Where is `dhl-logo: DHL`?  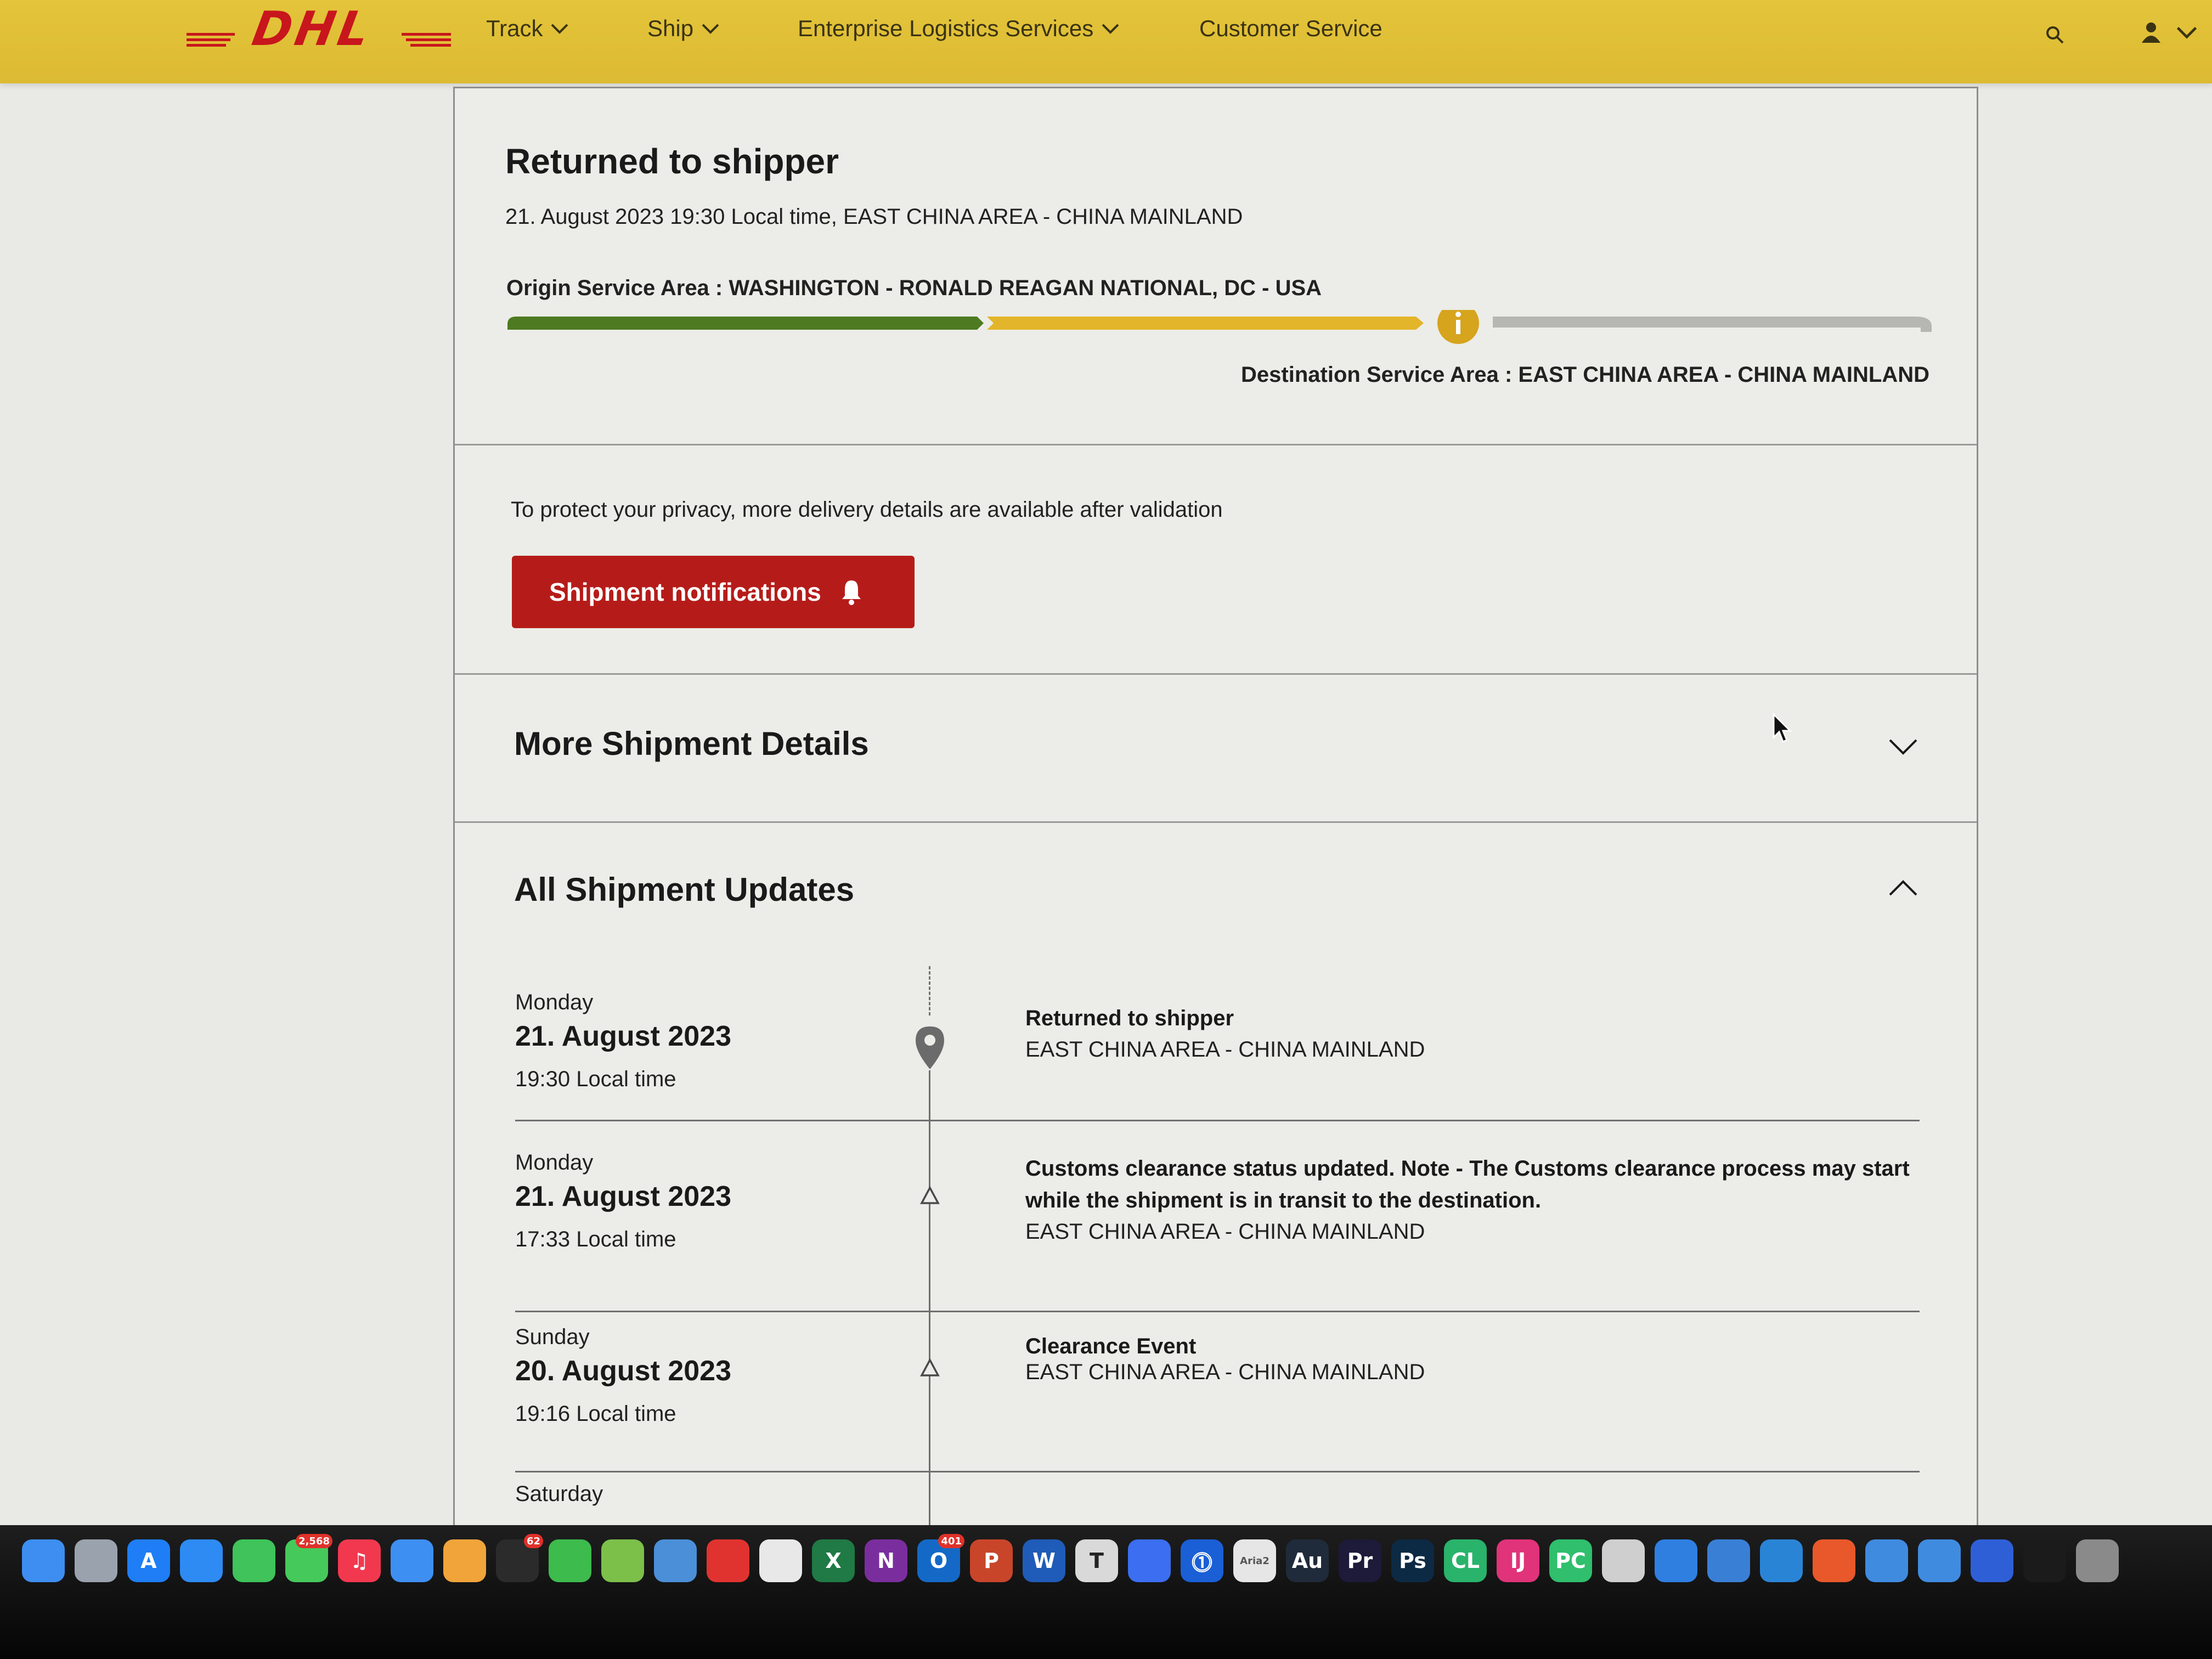
dhl-logo: DHL is located at coordinates (319, 29).